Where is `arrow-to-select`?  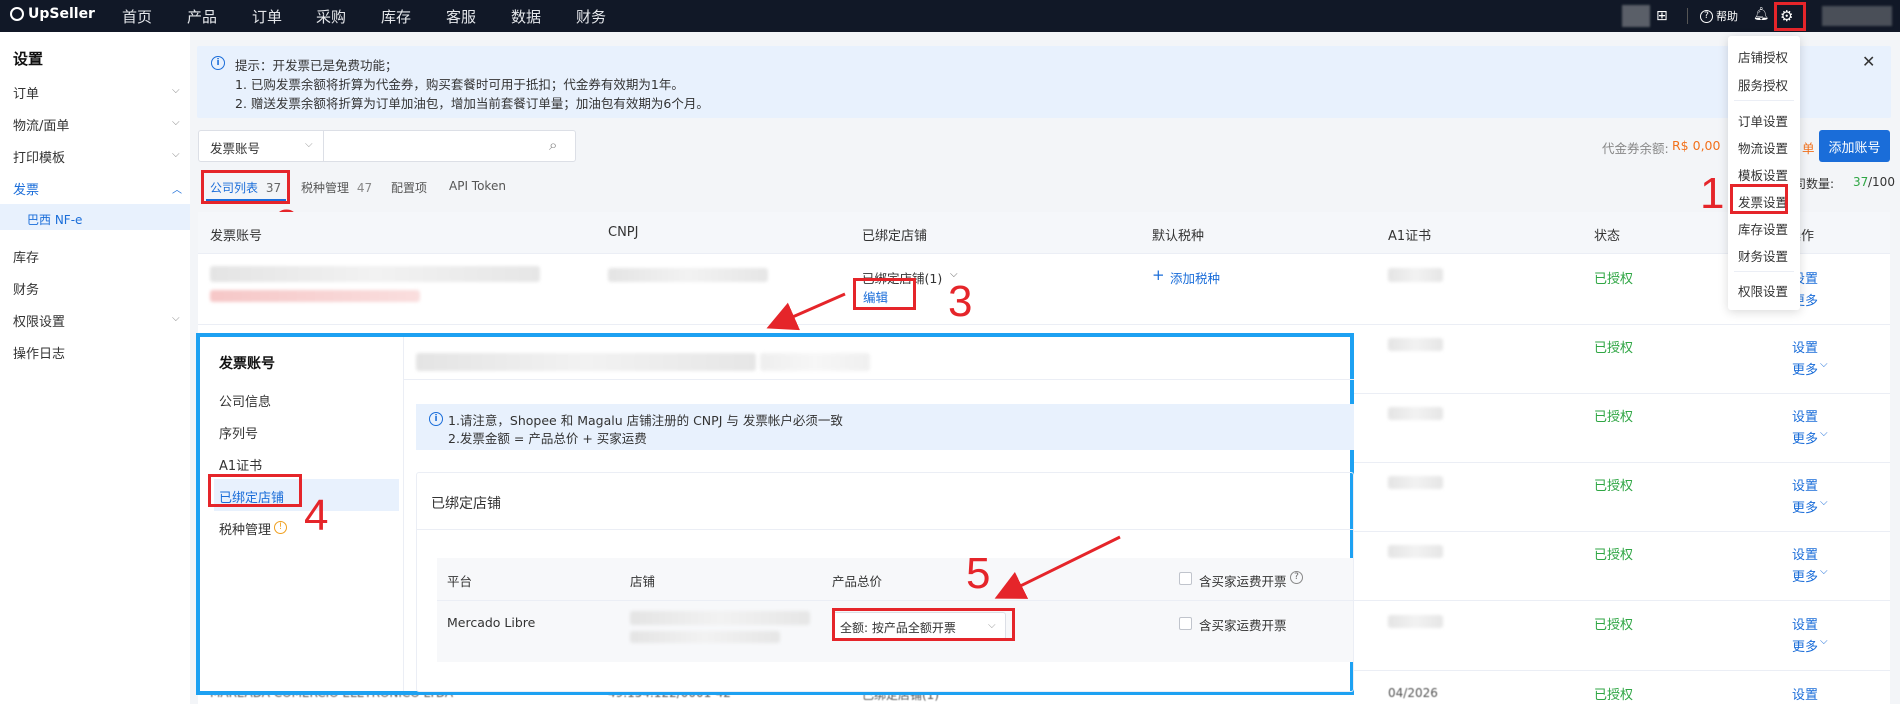
arrow-to-select is located at coordinates (1057, 567).